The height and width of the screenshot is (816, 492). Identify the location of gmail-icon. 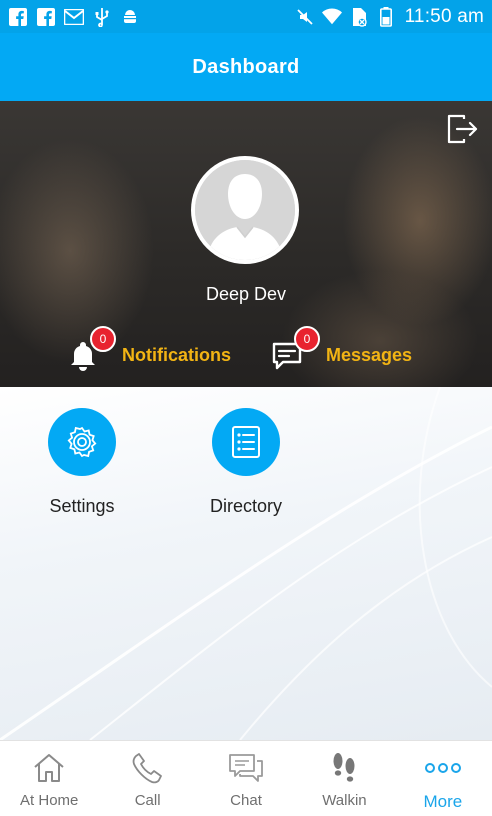
(74, 17).